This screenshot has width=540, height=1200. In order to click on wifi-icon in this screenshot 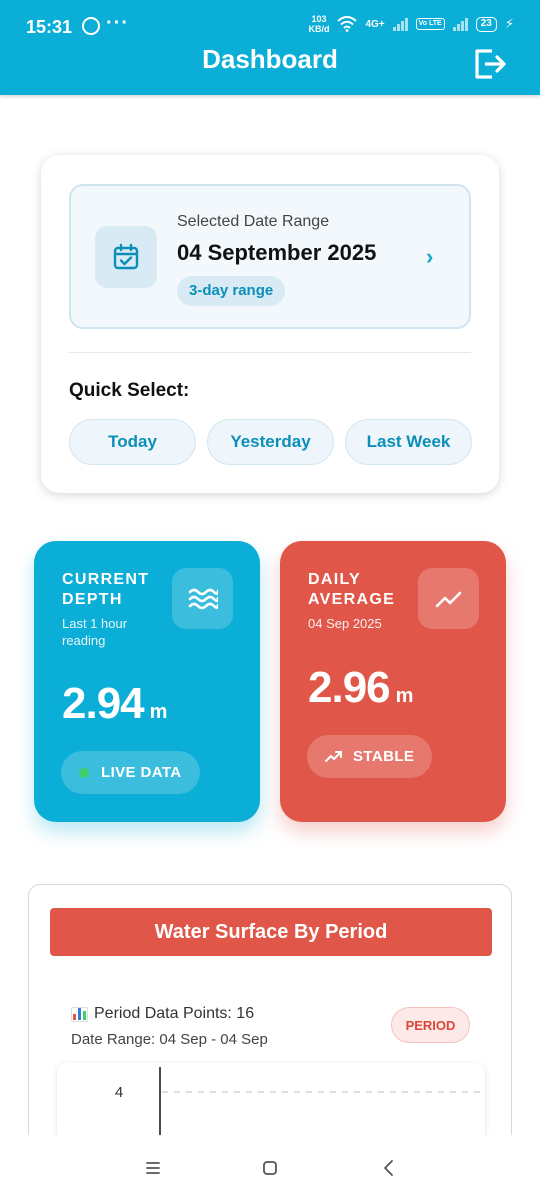, I will do `click(347, 24)`.